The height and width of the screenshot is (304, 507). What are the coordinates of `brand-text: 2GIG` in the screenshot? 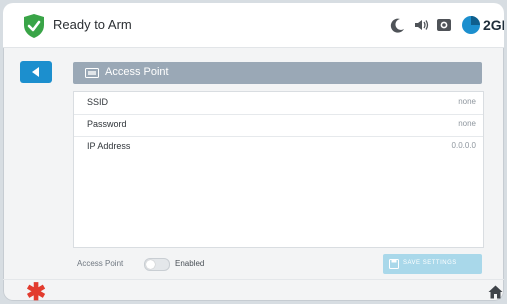 It's located at (493, 25).